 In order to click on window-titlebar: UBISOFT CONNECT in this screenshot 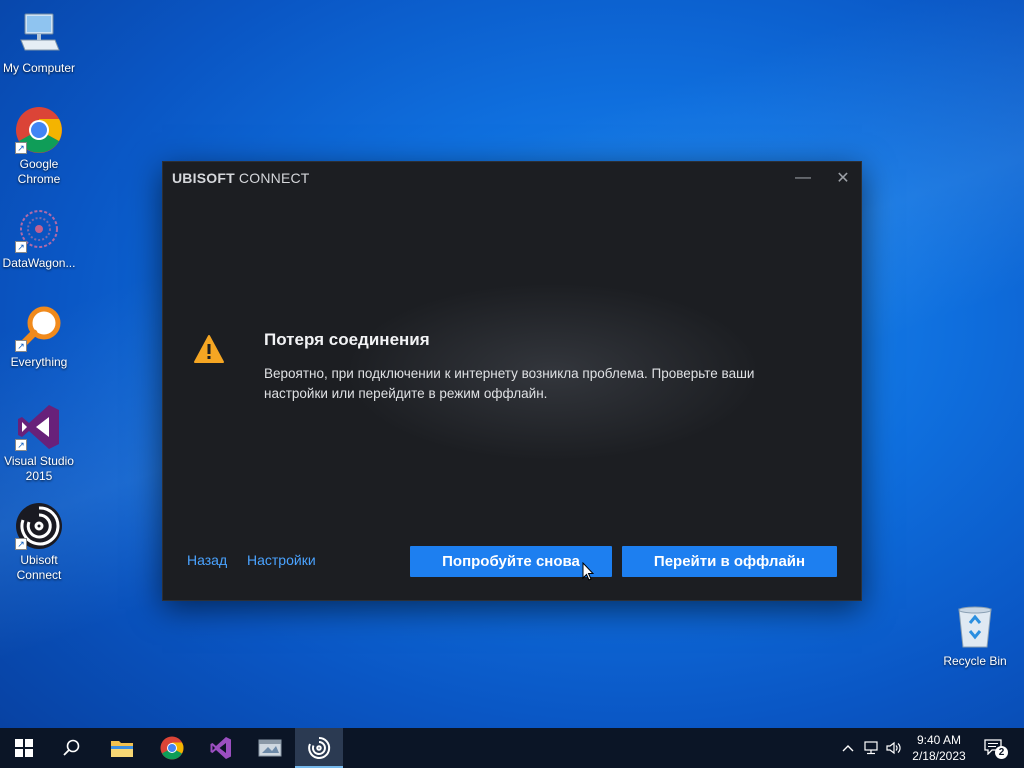, I will do `click(512, 178)`.